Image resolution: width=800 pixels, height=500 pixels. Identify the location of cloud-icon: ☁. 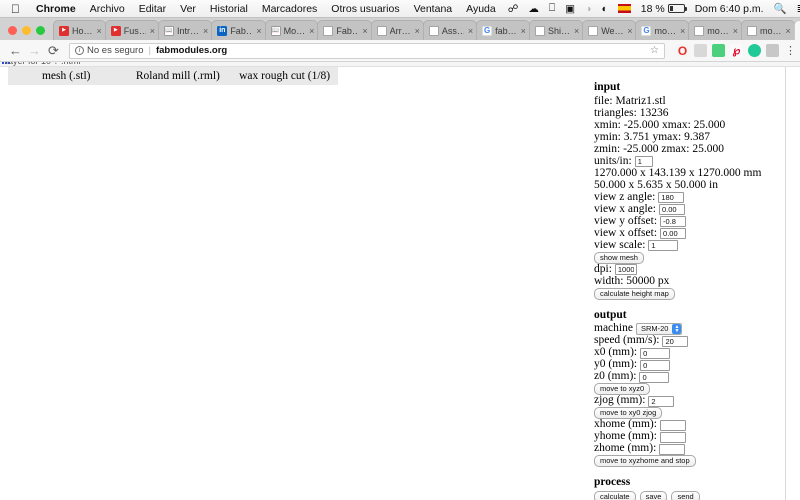
(533, 9).